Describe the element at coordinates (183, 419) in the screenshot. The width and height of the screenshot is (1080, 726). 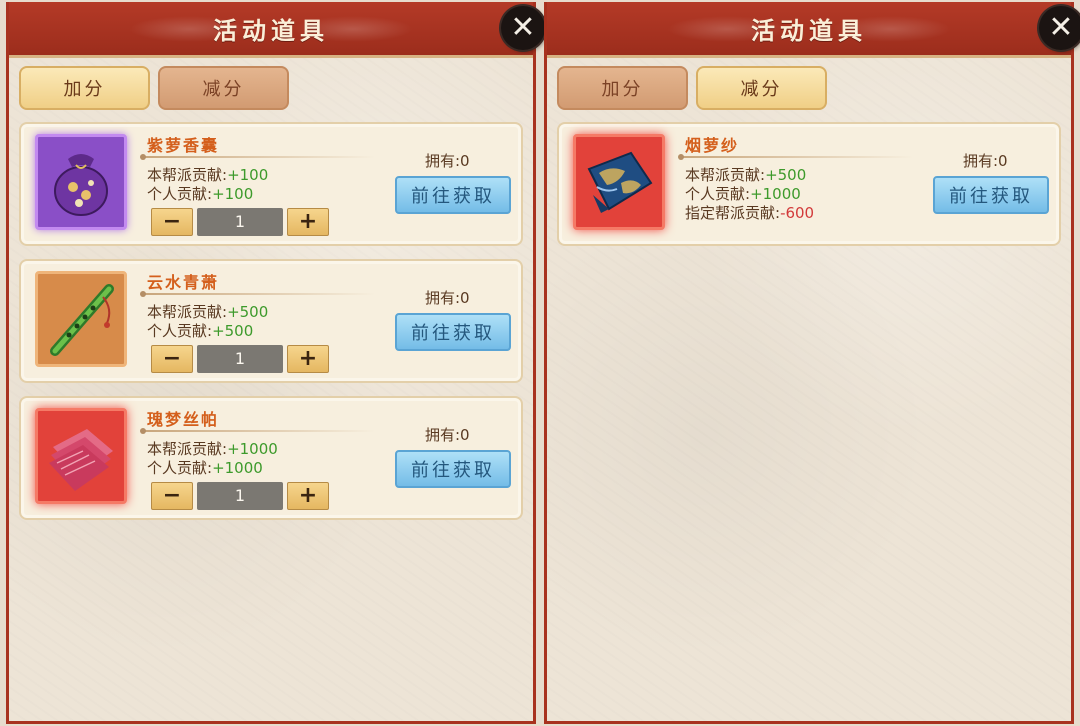
I see `item-name: 瑰梦丝帕` at that location.